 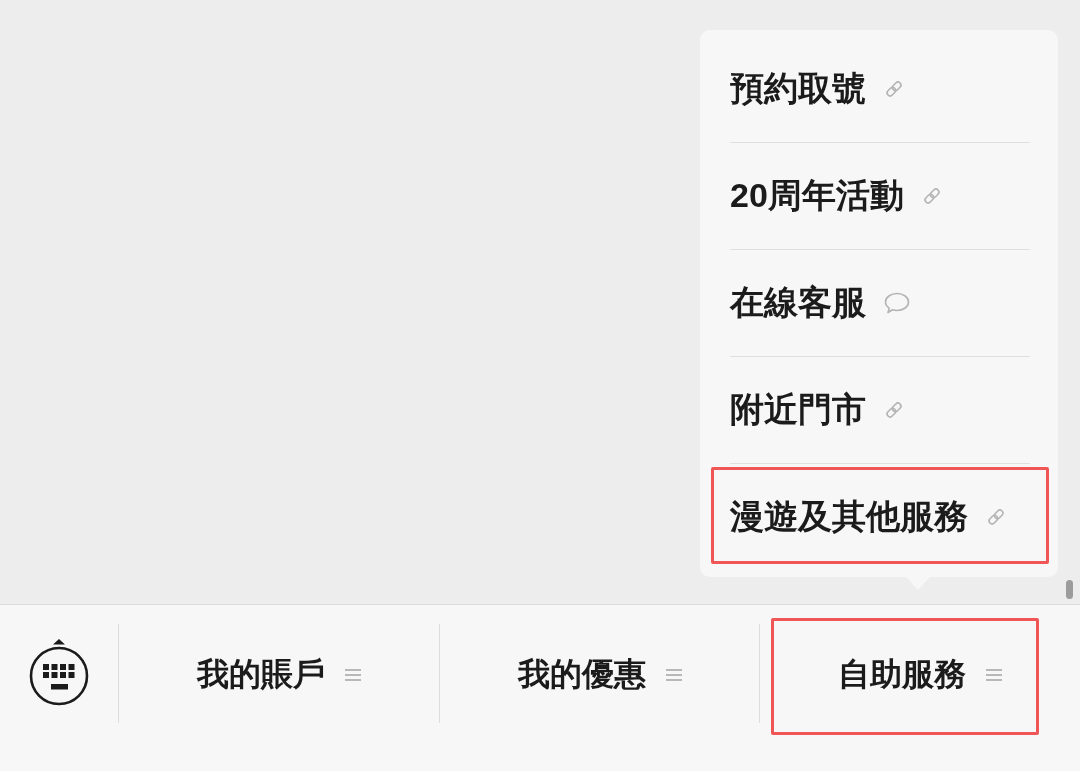 I want to click on menu-item: 預約取號, so click(x=817, y=89).